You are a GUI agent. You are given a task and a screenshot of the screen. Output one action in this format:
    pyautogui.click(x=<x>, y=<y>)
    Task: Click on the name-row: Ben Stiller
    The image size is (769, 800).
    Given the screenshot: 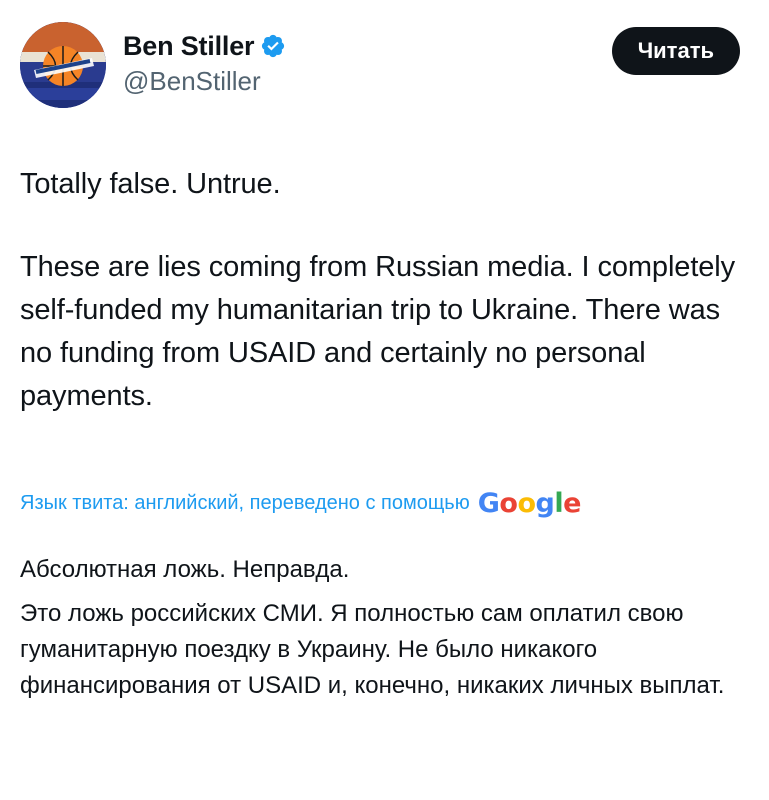 What is the action you would take?
    pyautogui.click(x=204, y=46)
    